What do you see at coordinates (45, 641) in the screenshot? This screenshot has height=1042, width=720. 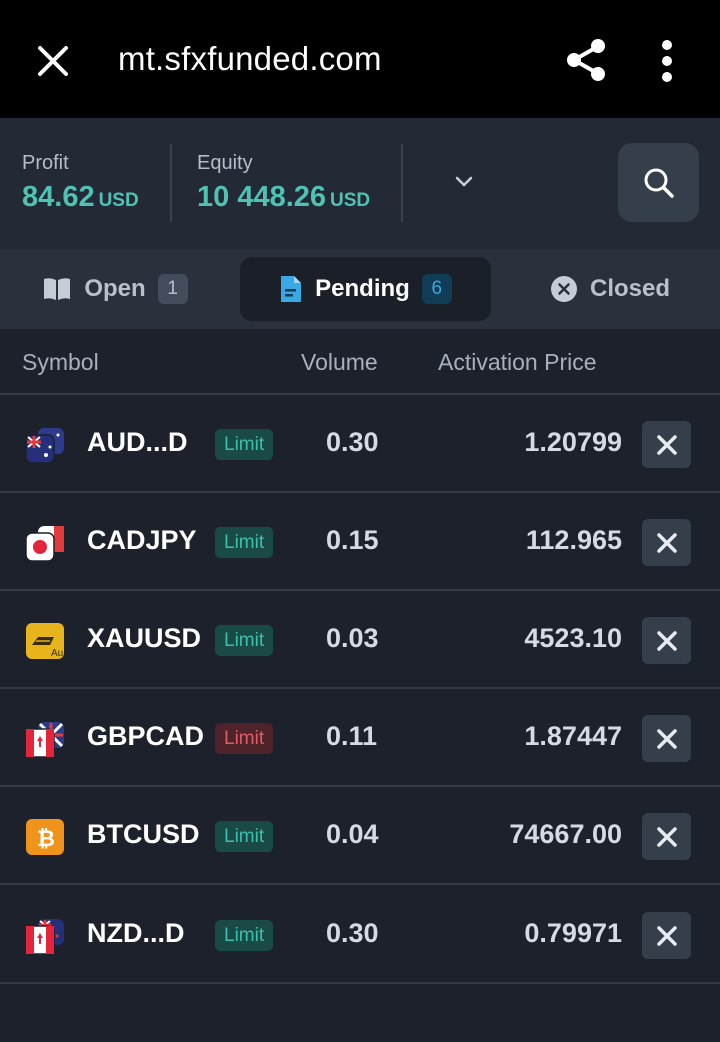 I see `gold-bar-icon: Au` at bounding box center [45, 641].